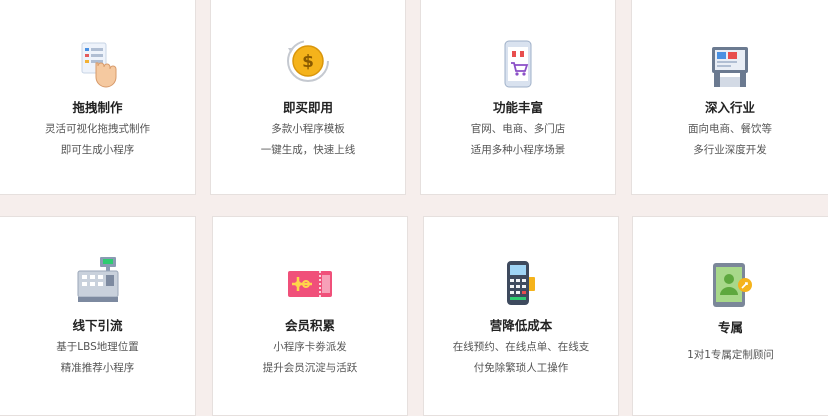  Describe the element at coordinates (310, 357) in the screenshot. I see `feature-description: 小程序卡劵派发 提升会员沉淀与活跃` at that location.